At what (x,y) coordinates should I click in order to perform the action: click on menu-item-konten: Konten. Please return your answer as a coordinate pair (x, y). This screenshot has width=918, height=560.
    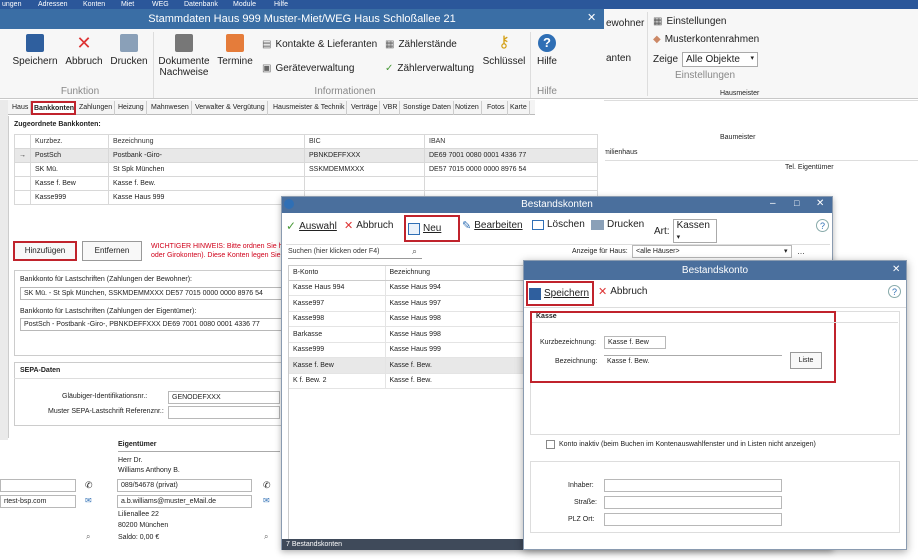
    Looking at the image, I should click on (94, 4).